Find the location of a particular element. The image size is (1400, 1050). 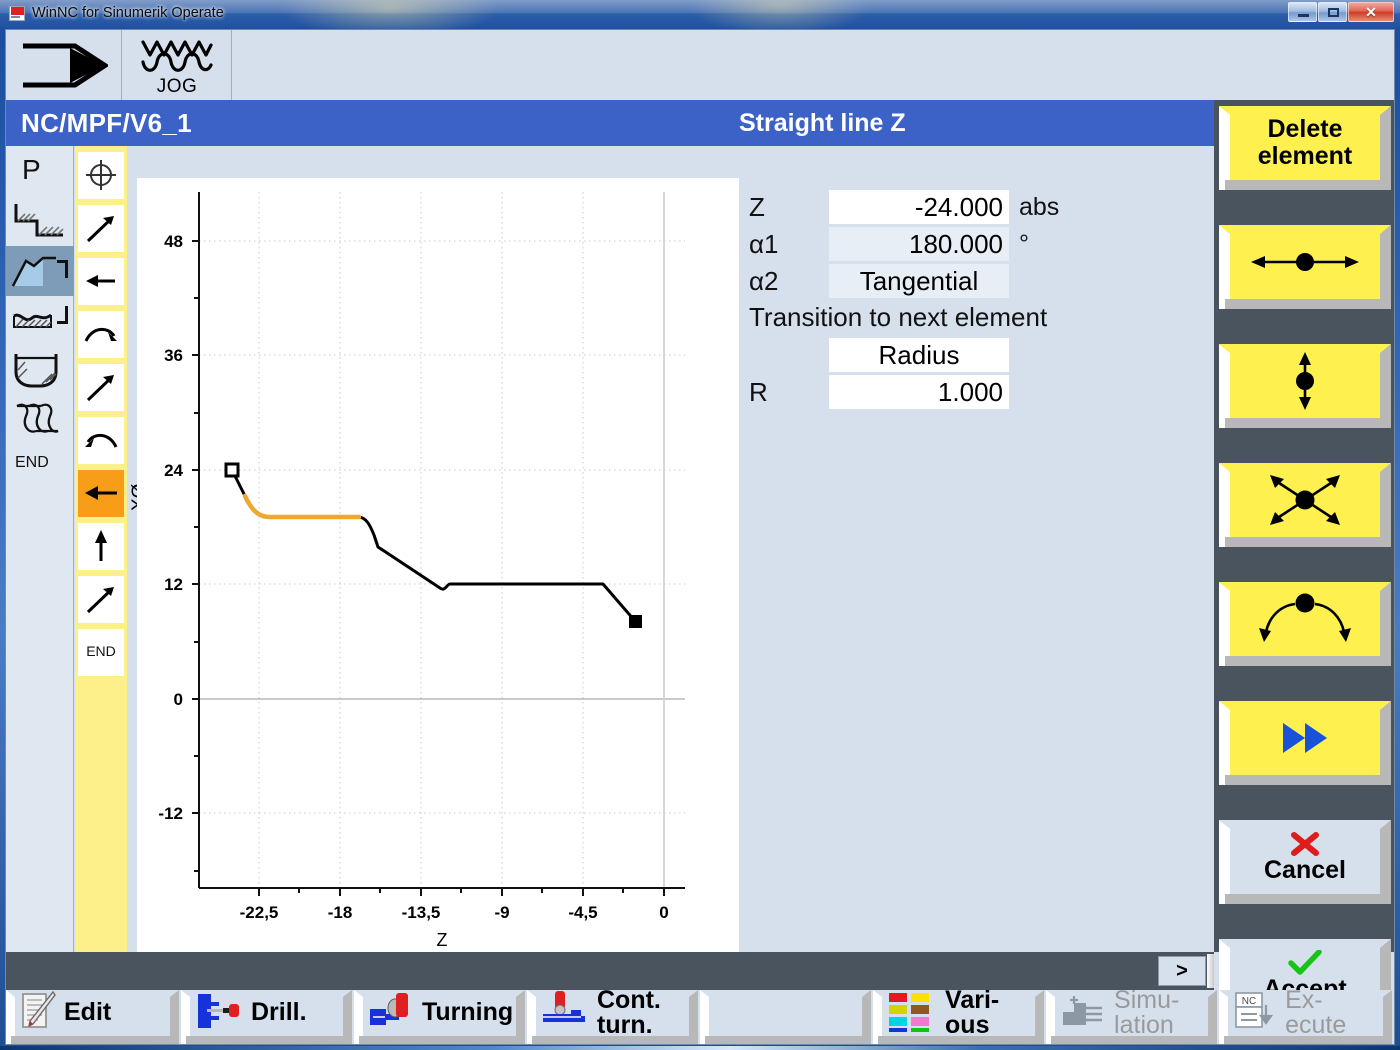

softkey-forward is located at coordinates (1305, 745).